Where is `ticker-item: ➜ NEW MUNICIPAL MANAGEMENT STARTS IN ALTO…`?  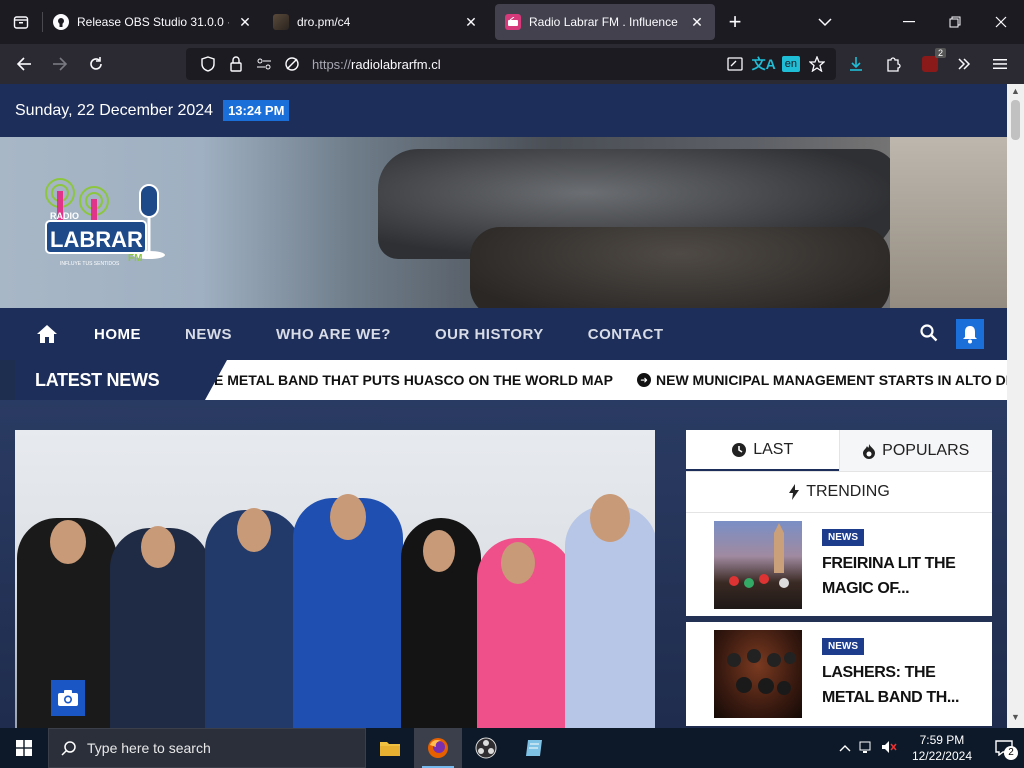
ticker-item: ➜ NEW MUNICIPAL MANAGEMENT STARTS IN ALTO… is located at coordinates (822, 380).